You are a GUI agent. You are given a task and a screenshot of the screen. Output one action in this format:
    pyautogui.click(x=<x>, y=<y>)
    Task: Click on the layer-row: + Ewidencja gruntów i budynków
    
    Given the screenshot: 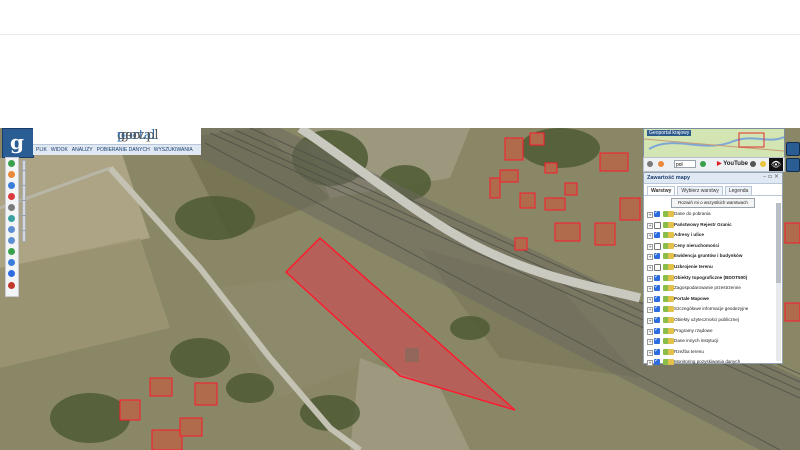 What is the action you would take?
    pyautogui.click(x=713, y=256)
    